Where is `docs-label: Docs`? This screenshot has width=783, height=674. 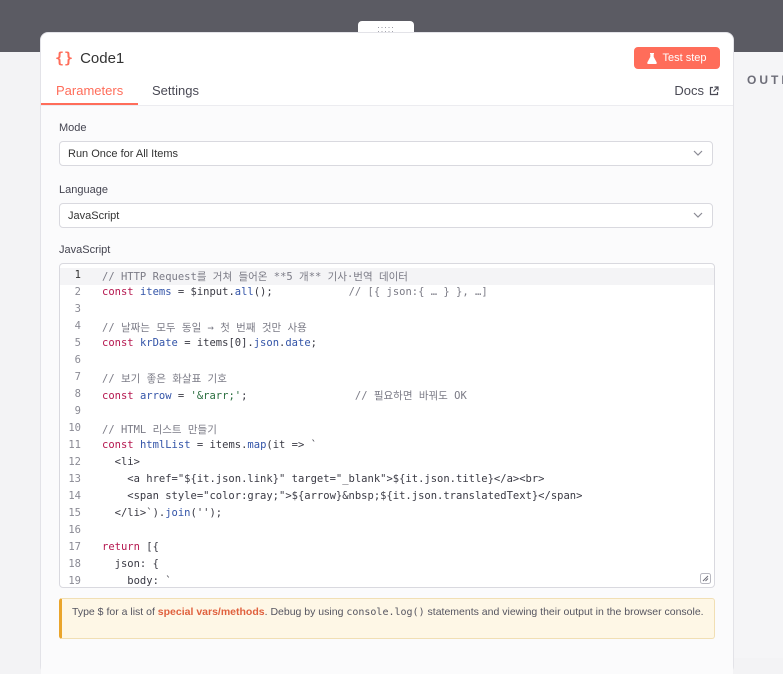
docs-label: Docs is located at coordinates (689, 90).